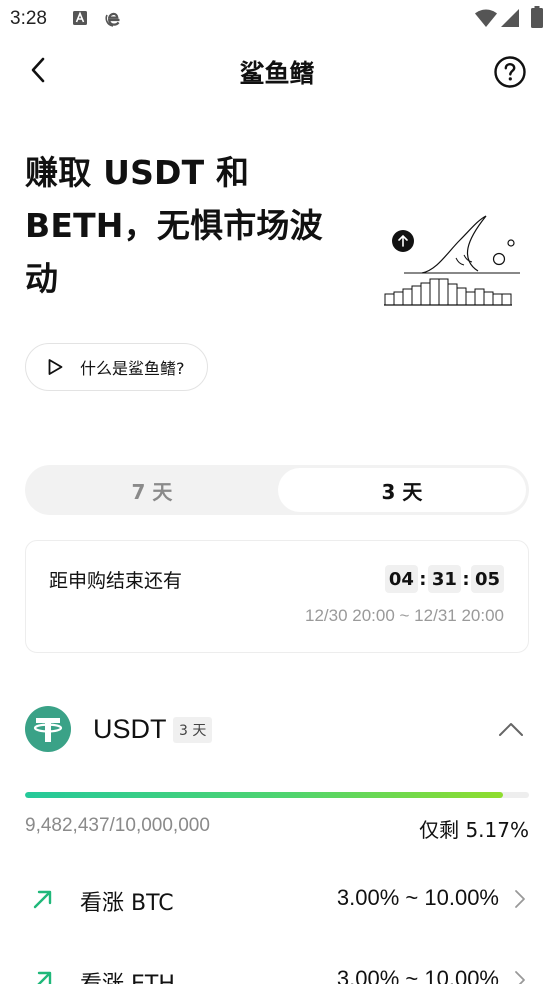 This screenshot has width=554, height=984. Describe the element at coordinates (42, 278) in the screenshot. I see `hero-title-line: 动` at that location.